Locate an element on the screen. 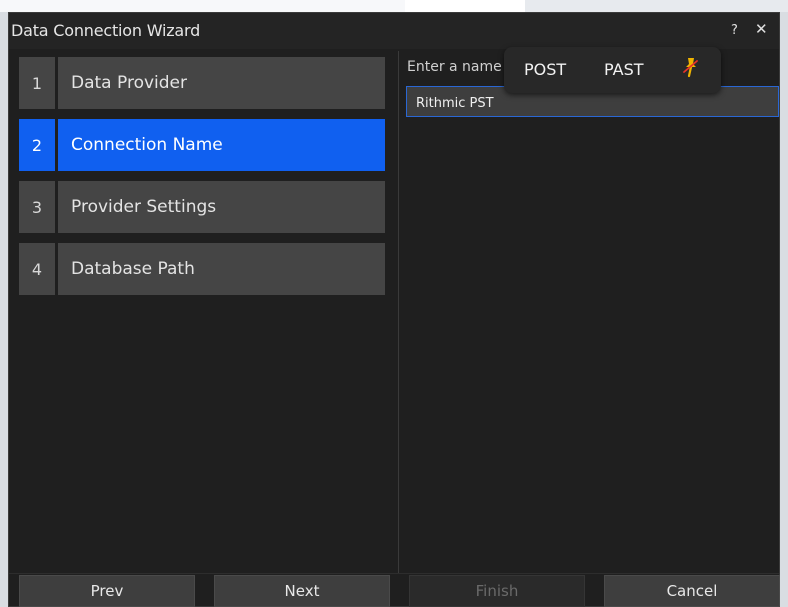 This screenshot has height=607, width=788. background-strip is located at coordinates (394, 6).